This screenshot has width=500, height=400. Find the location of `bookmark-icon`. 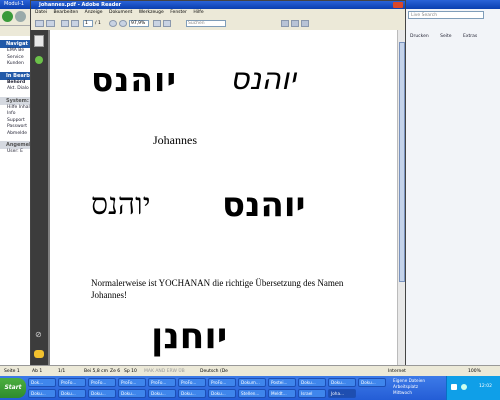

bookmark-icon is located at coordinates (39, 60).